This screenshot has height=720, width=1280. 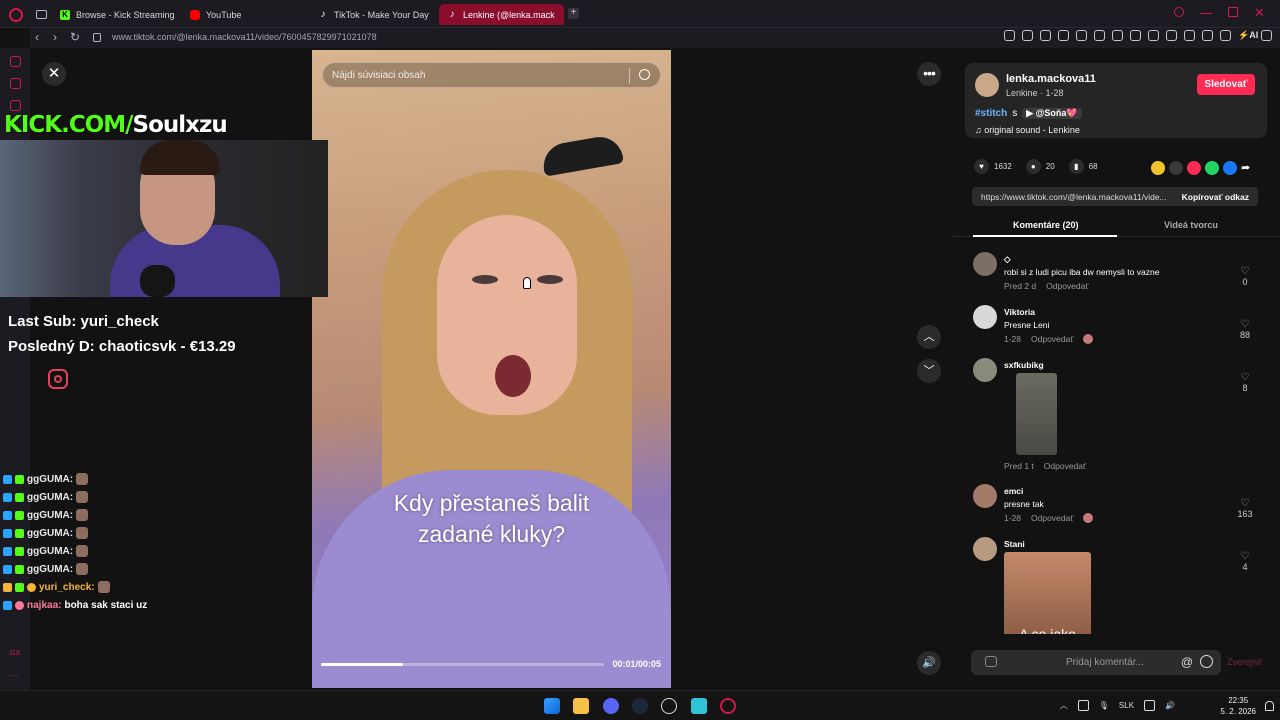 I want to click on play-icon, so click(x=1099, y=35).